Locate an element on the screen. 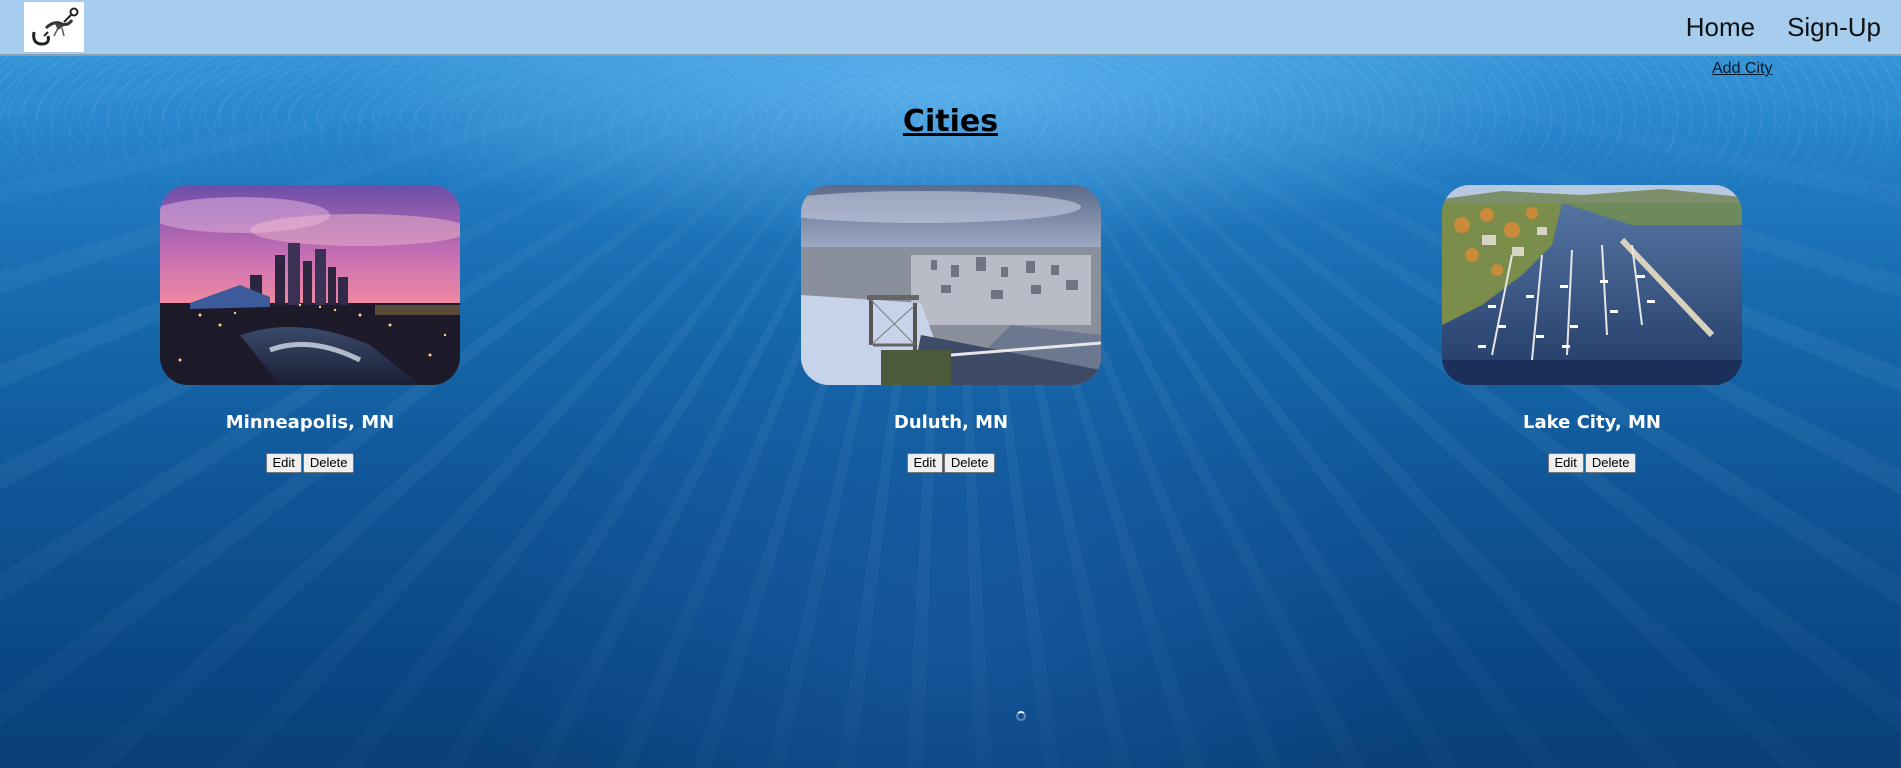  city-card: Lake City, MN Edit Delete is located at coordinates (1592, 329).